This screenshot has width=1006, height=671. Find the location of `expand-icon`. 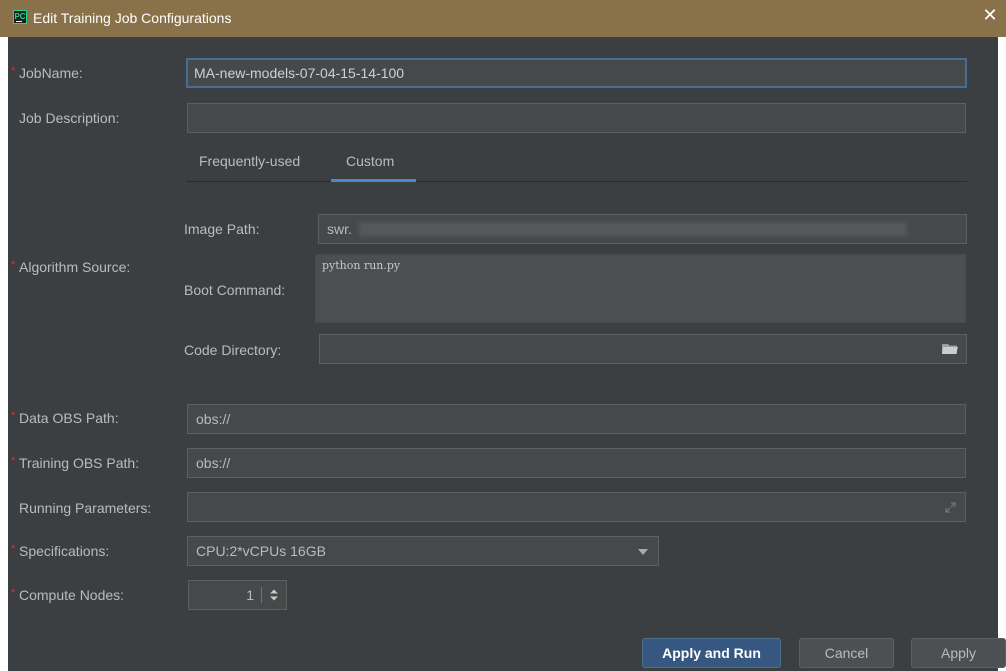

expand-icon is located at coordinates (950, 507).